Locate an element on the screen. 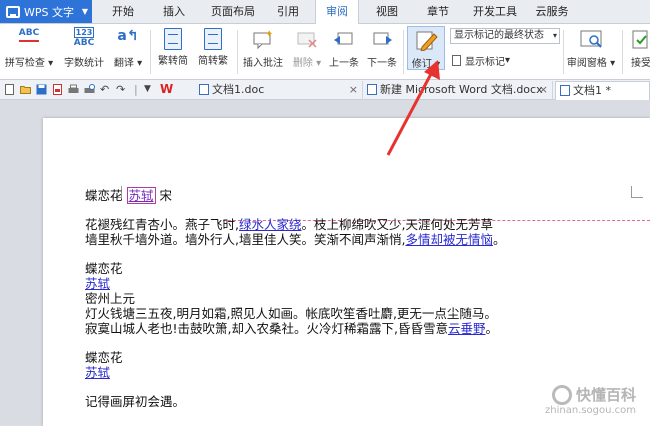 This screenshot has height=426, width=650. hyperlink: 多情却被无情恼 is located at coordinates (449, 239).